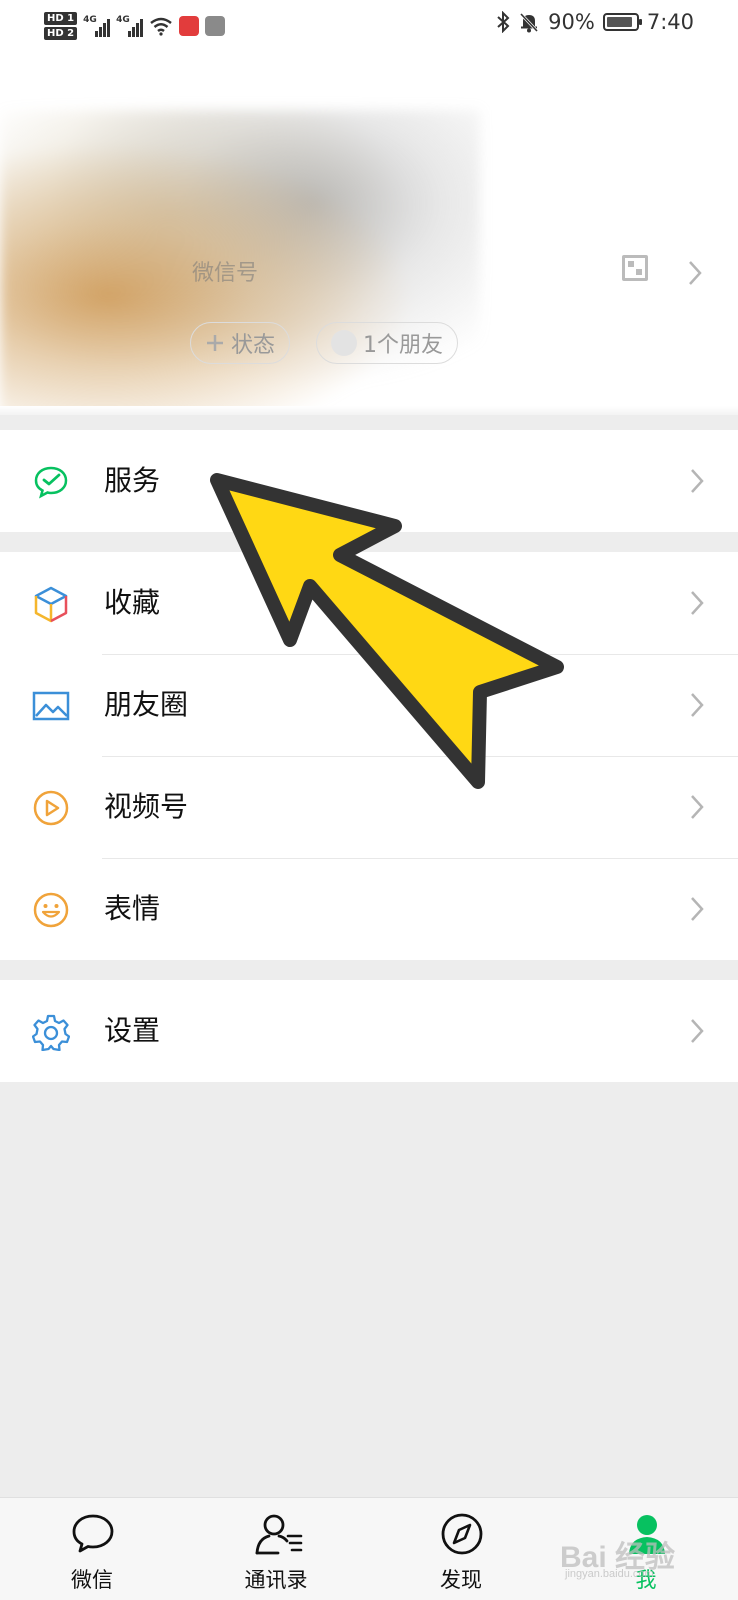 Image resolution: width=738 pixels, height=1600 pixels. I want to click on menu-item-label: 收藏, so click(132, 602).